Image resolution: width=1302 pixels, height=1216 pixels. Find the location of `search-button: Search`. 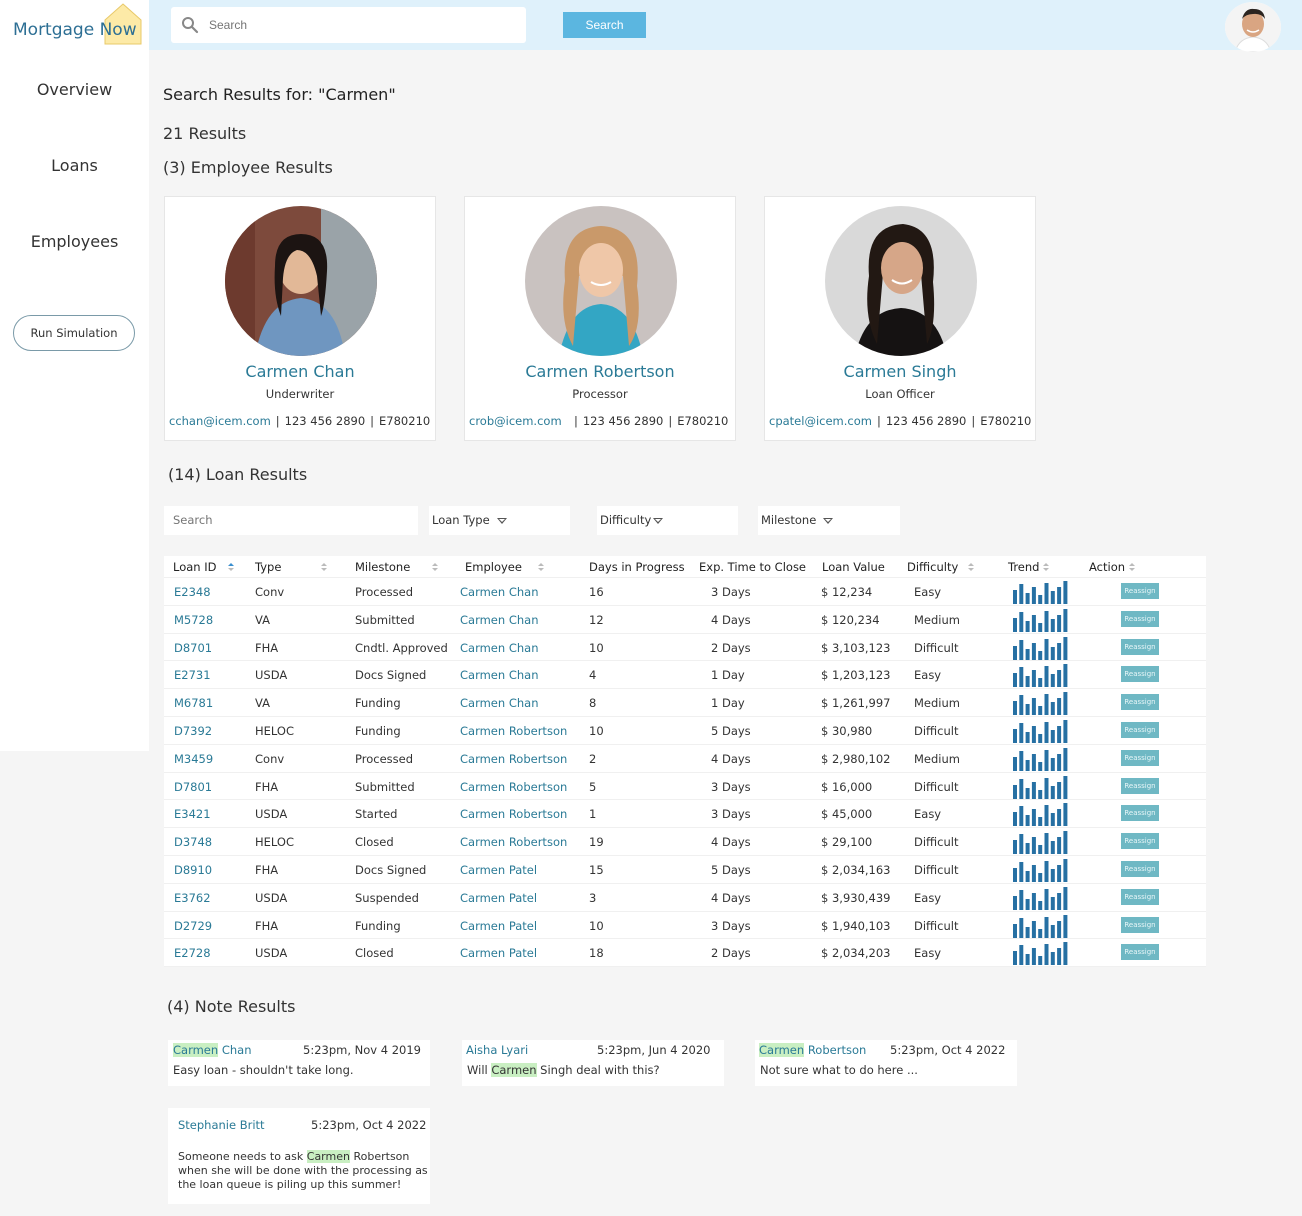

search-button: Search is located at coordinates (604, 25).